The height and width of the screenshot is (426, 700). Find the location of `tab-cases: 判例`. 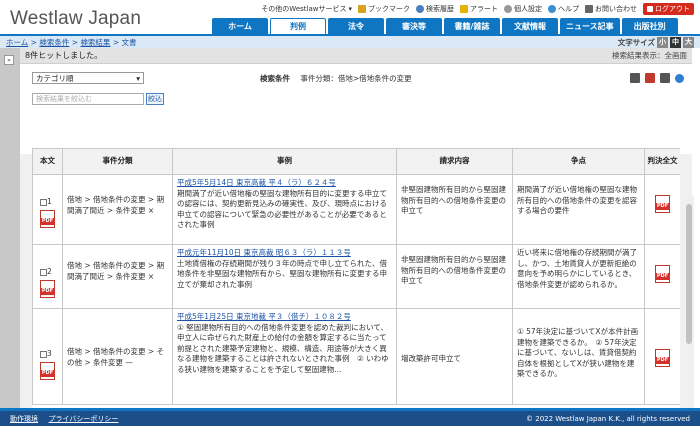

tab-cases: 判例 is located at coordinates (298, 26).